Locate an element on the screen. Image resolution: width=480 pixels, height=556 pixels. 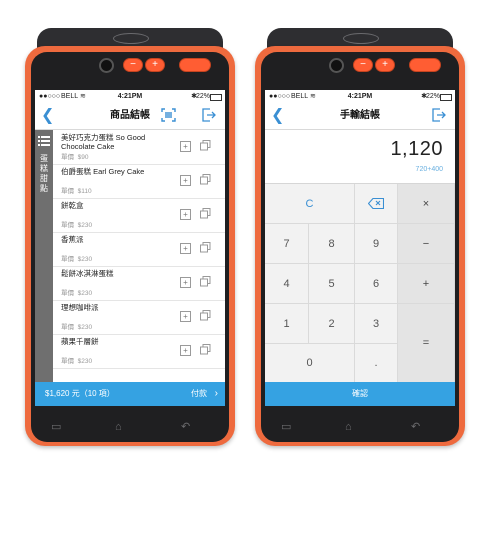
confirm-button: 確認 is located at coordinates (360, 394).